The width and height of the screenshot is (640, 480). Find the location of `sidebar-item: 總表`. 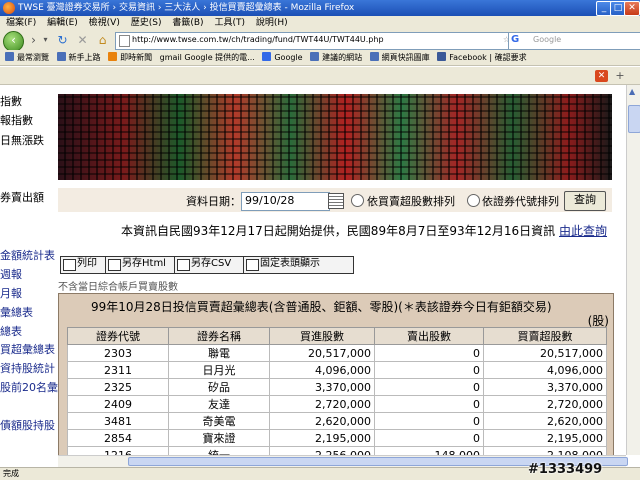

sidebar-item: 總表 is located at coordinates (11, 331).